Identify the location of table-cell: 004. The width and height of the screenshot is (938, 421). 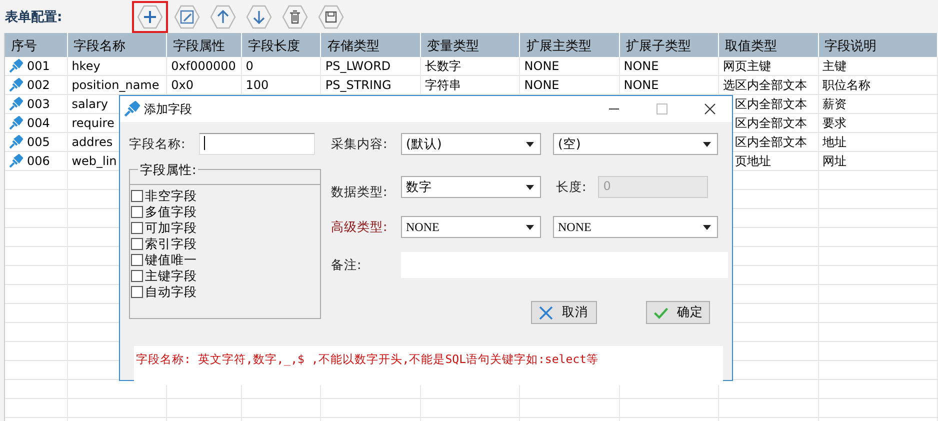
(38, 123).